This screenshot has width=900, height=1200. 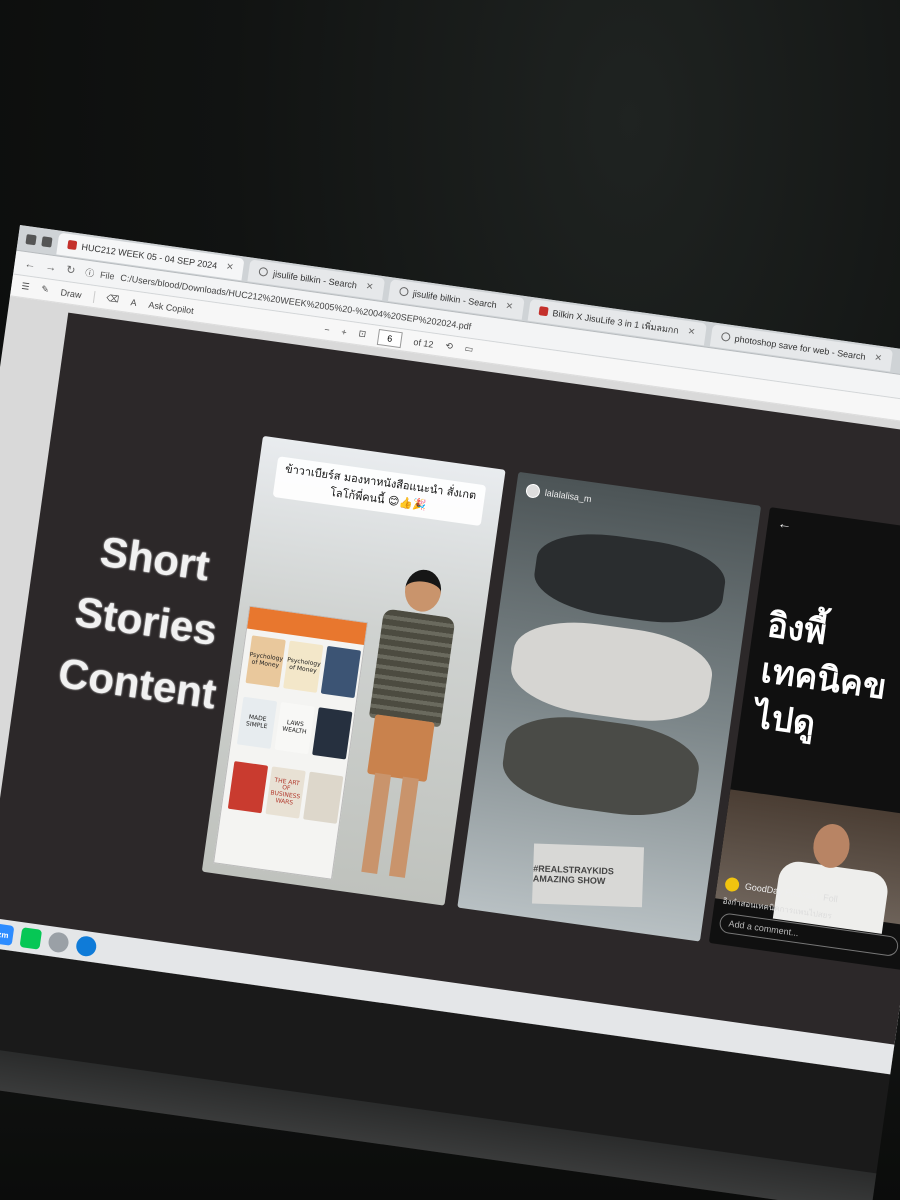 I want to click on book-cover: LAWS WEALTH, so click(x=294, y=728).